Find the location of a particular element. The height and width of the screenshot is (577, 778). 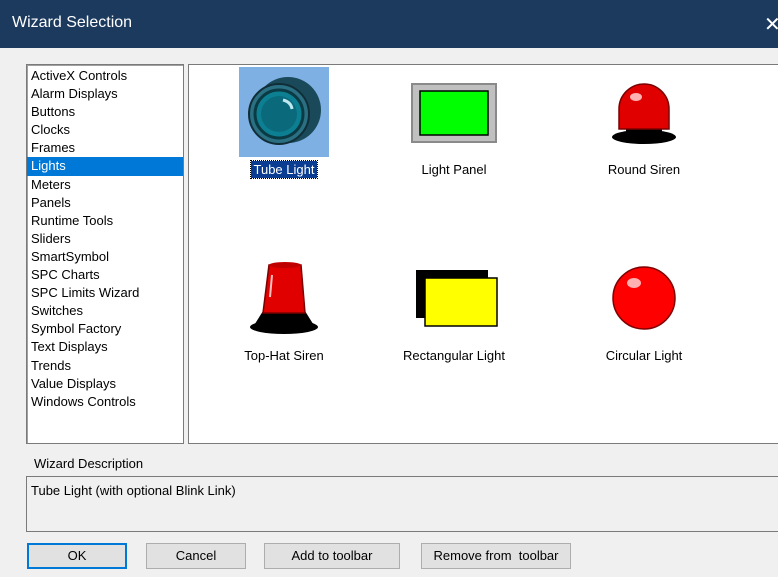

category-item: Alarm Displays is located at coordinates (105, 94).